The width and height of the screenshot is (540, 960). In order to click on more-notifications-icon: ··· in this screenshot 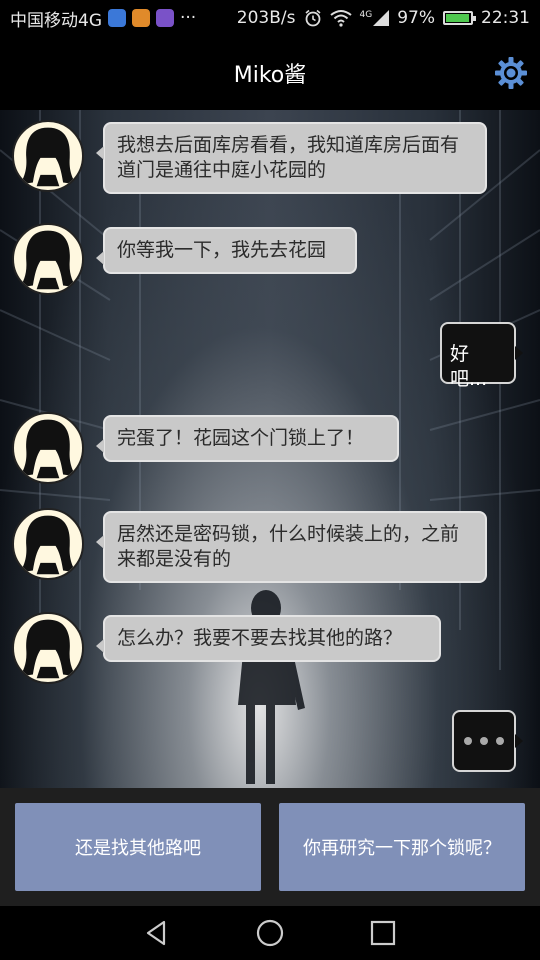, I will do `click(188, 18)`.